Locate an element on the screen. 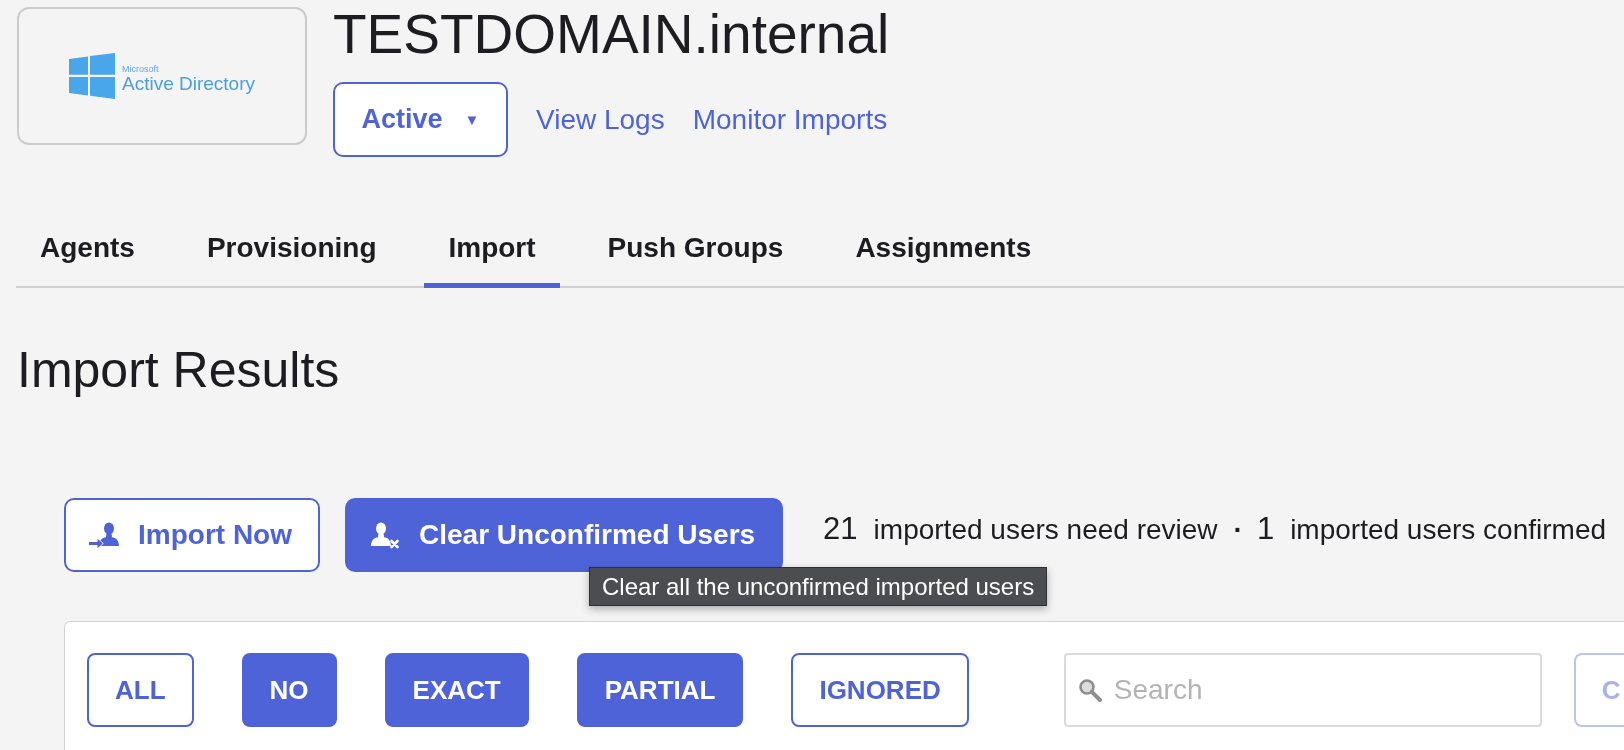 The height and width of the screenshot is (750, 1624). section-title: Import Results is located at coordinates (178, 370).